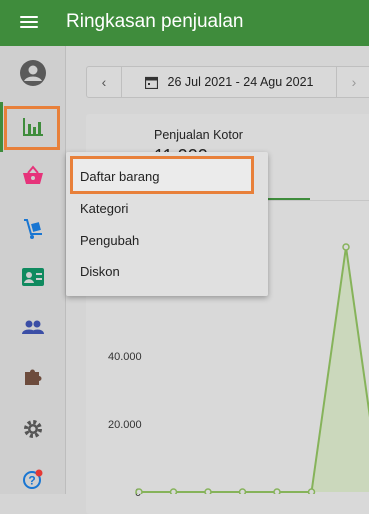 This screenshot has height=514, width=369. What do you see at coordinates (155, 21) in the screenshot?
I see `page-title: Ringkasan penjualan` at bounding box center [155, 21].